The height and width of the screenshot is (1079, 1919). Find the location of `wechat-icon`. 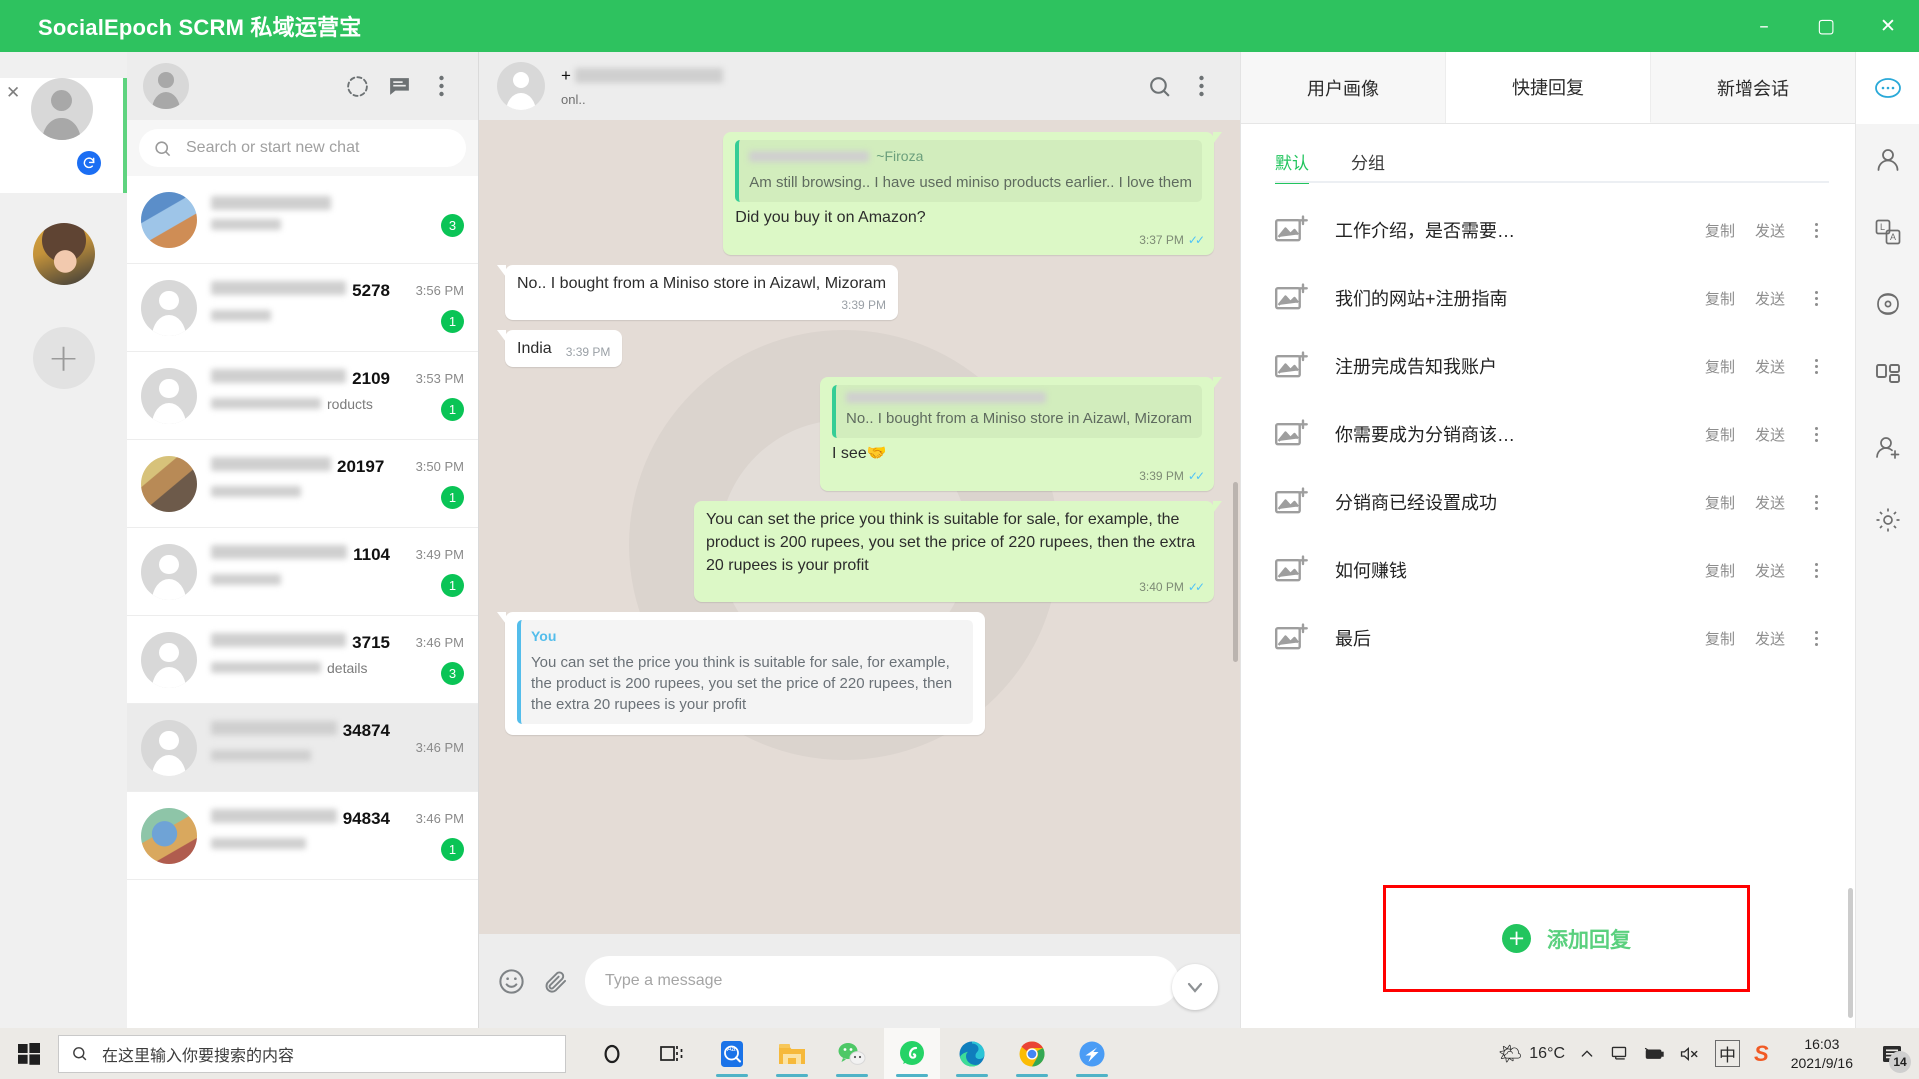

wechat-icon is located at coordinates (852, 1053).